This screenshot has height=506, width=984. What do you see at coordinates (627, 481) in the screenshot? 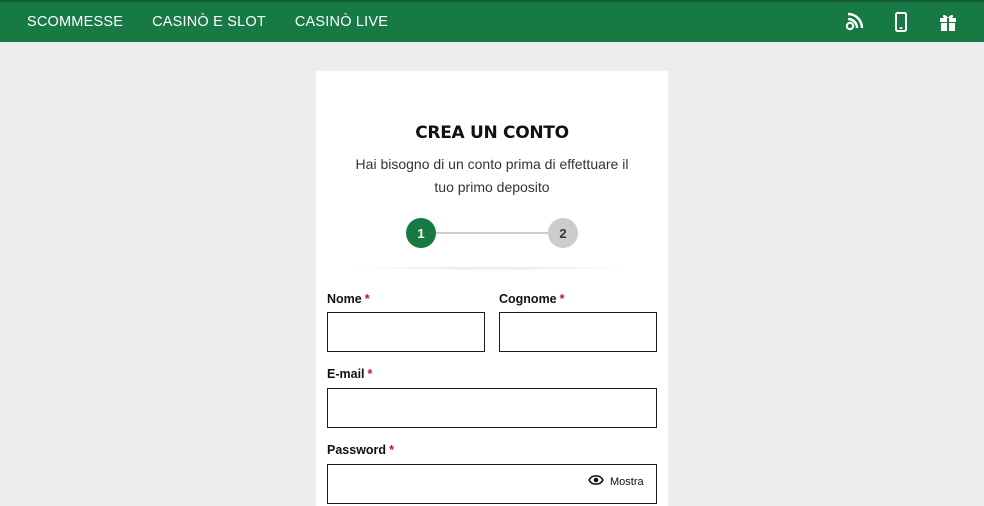
I see `show-password-label: Mostra` at bounding box center [627, 481].